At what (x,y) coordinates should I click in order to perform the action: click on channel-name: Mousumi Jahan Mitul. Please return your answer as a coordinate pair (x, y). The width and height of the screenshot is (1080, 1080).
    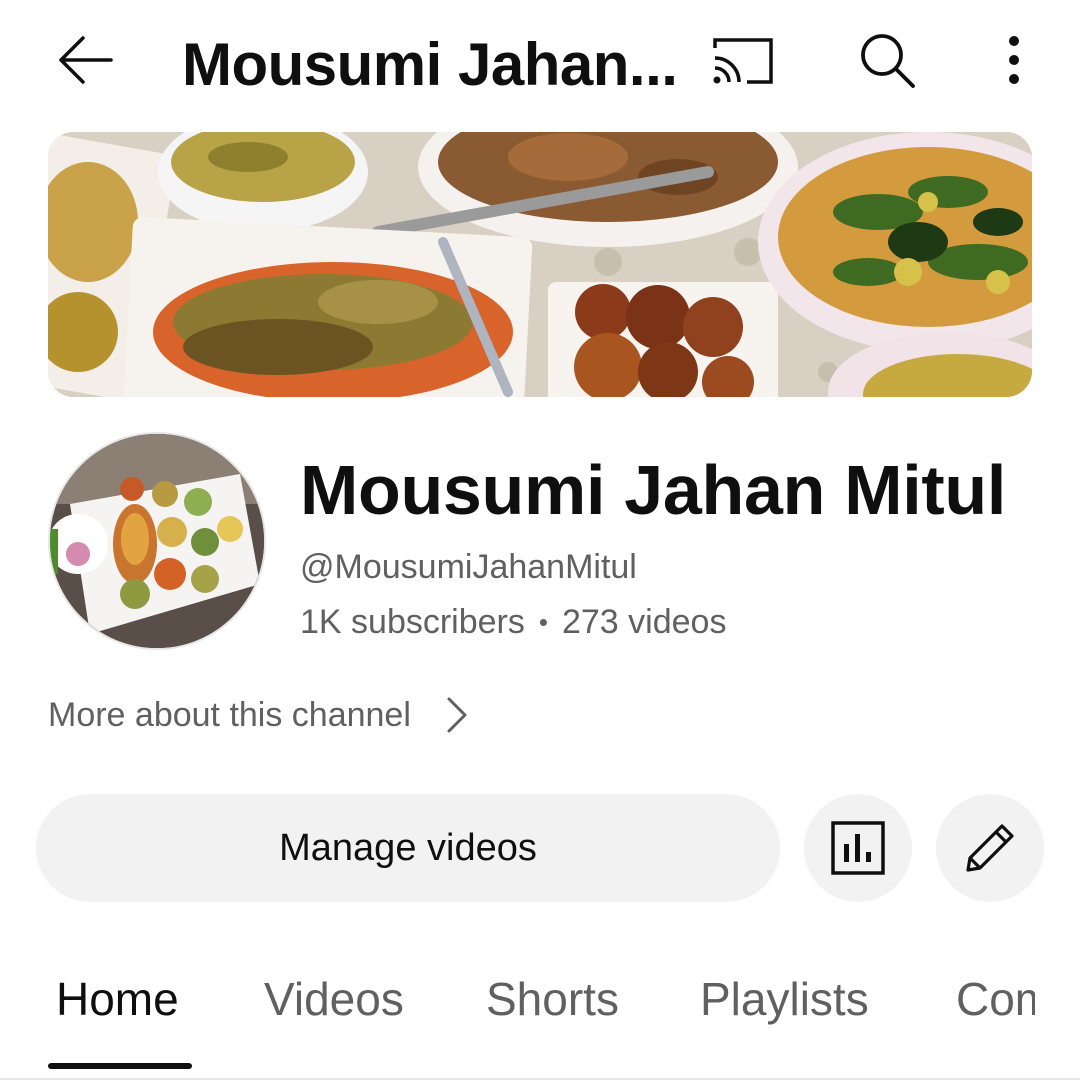
    Looking at the image, I should click on (653, 490).